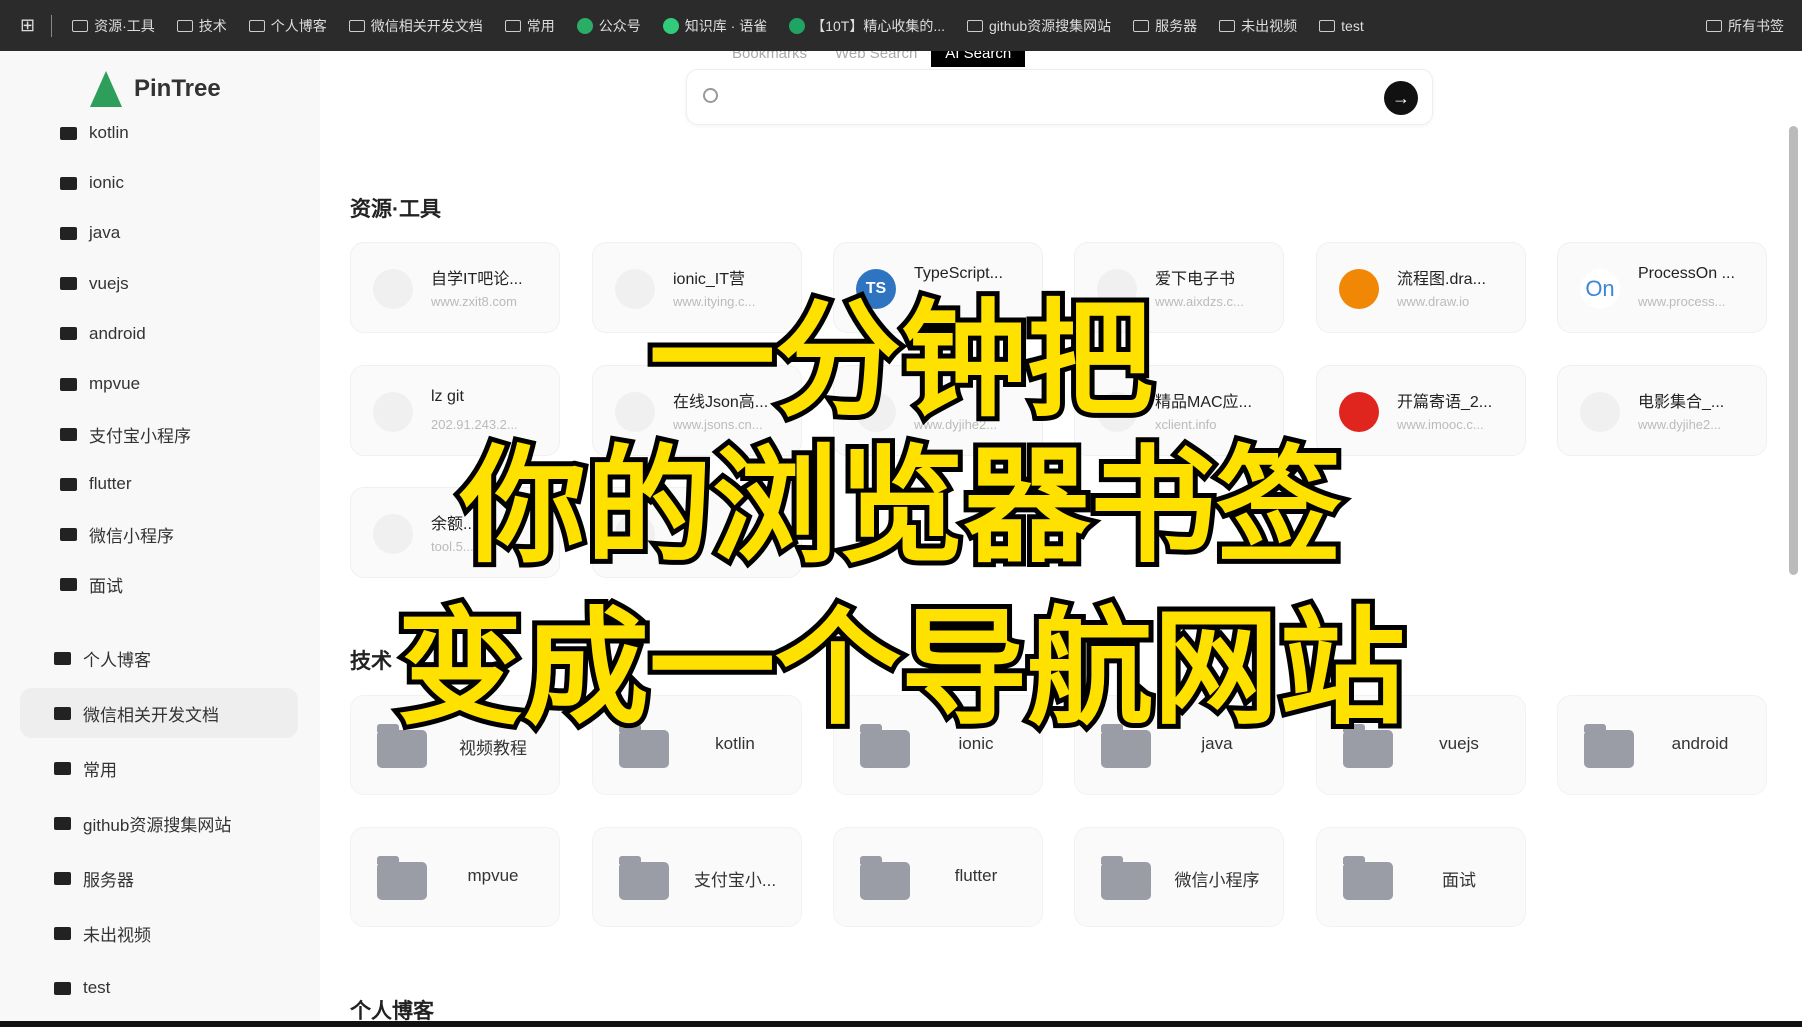 This screenshot has width=1802, height=1027. I want to click on sidebar-item-label: java, so click(105, 233).